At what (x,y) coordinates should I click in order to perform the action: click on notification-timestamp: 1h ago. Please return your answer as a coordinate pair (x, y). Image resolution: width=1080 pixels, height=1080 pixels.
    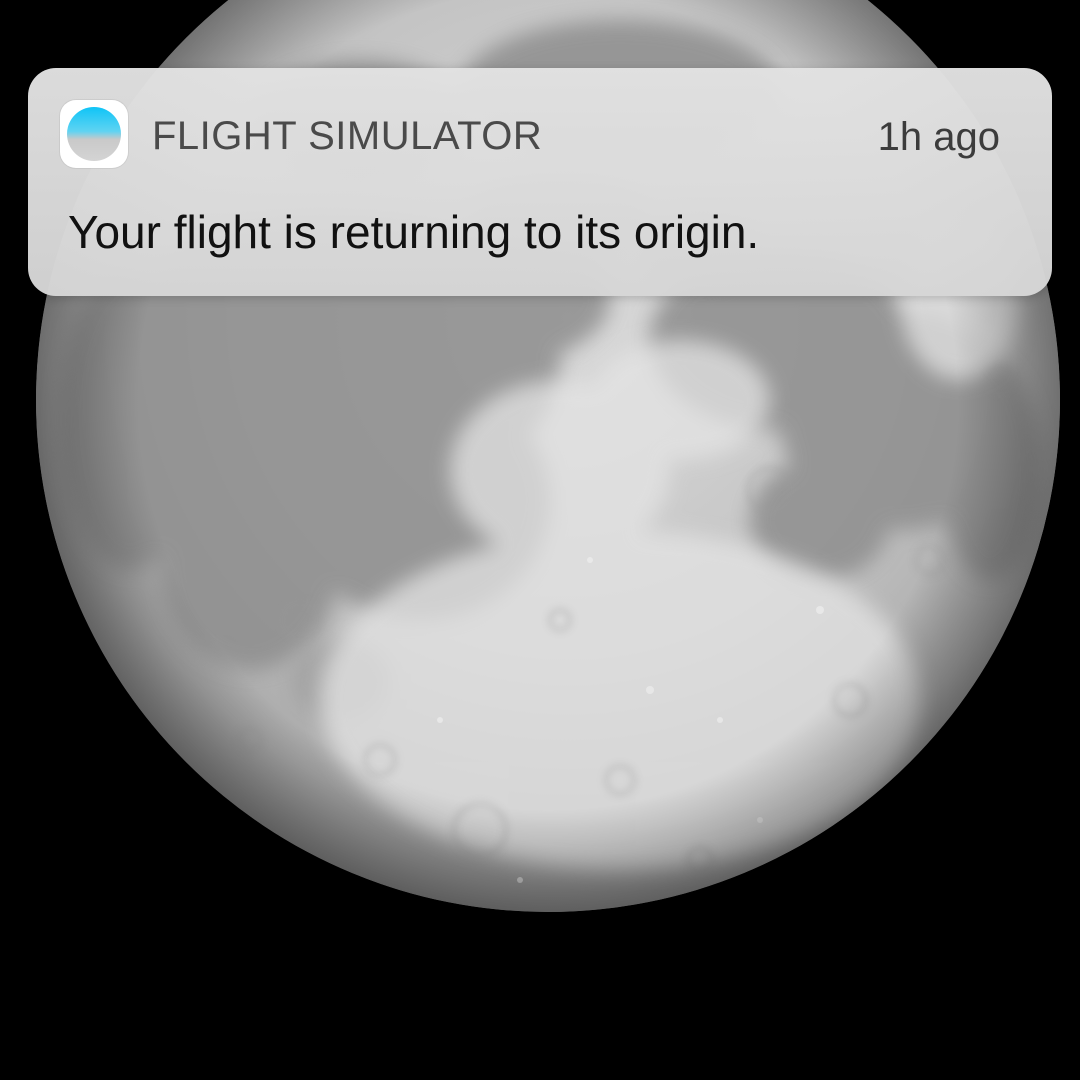
    Looking at the image, I should click on (938, 137).